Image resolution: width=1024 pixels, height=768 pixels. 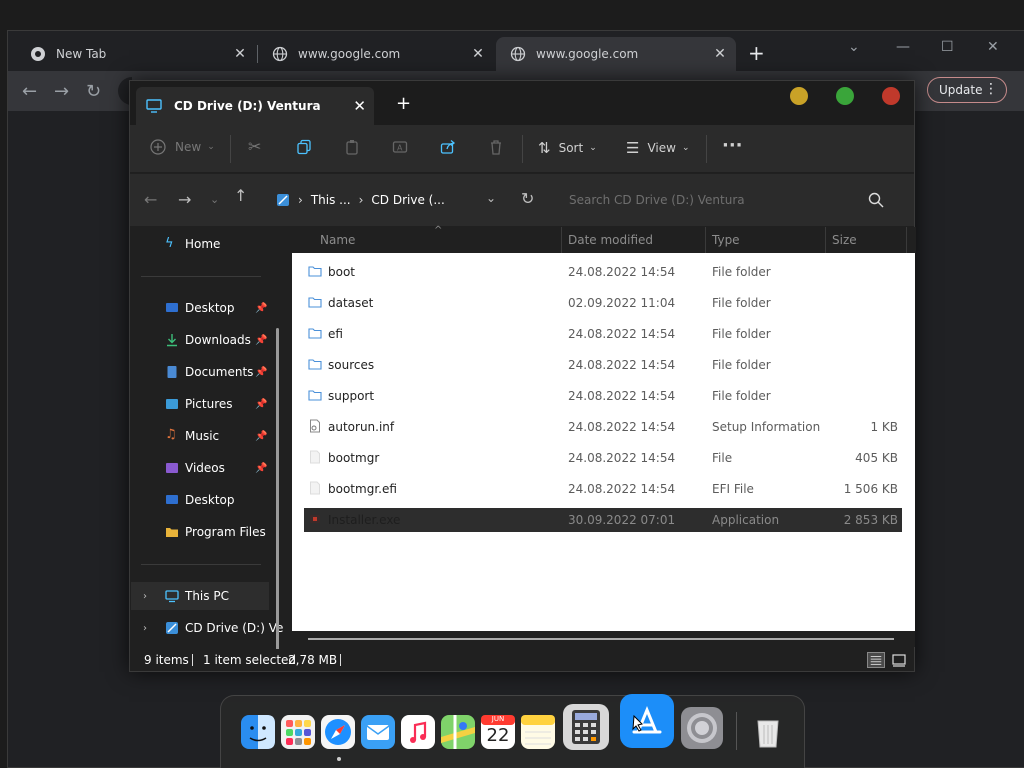 I want to click on sidebar-item-label: Home, so click(x=203, y=244).